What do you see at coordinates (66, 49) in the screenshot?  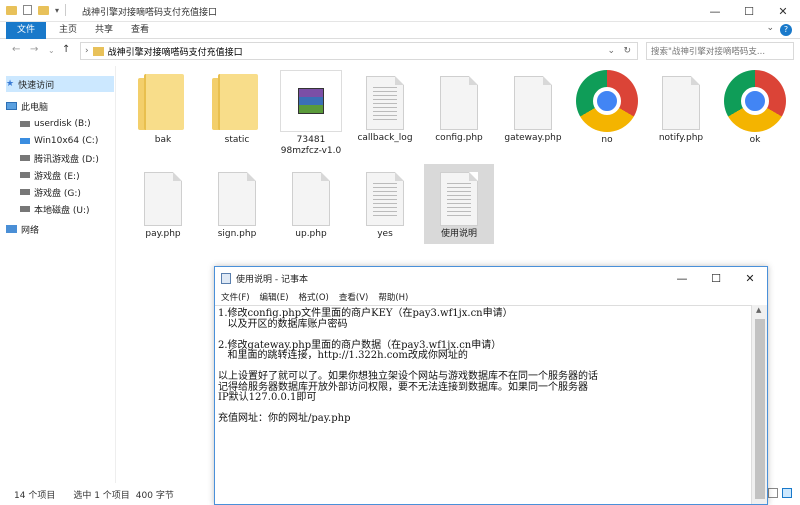 I see `up-button: ↑` at bounding box center [66, 49].